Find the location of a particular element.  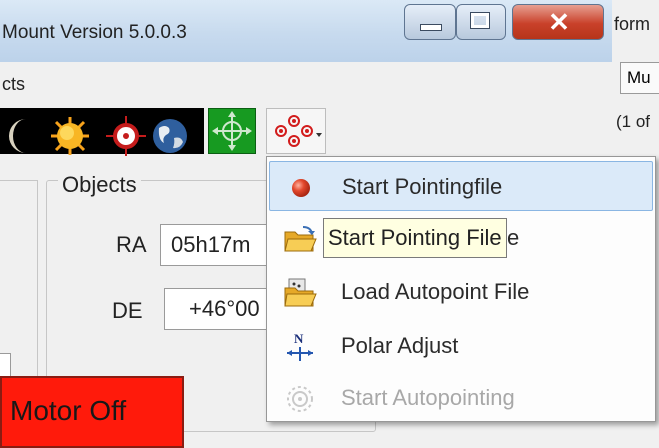

menu-item-label: Start Pointingfile is located at coordinates (422, 186).